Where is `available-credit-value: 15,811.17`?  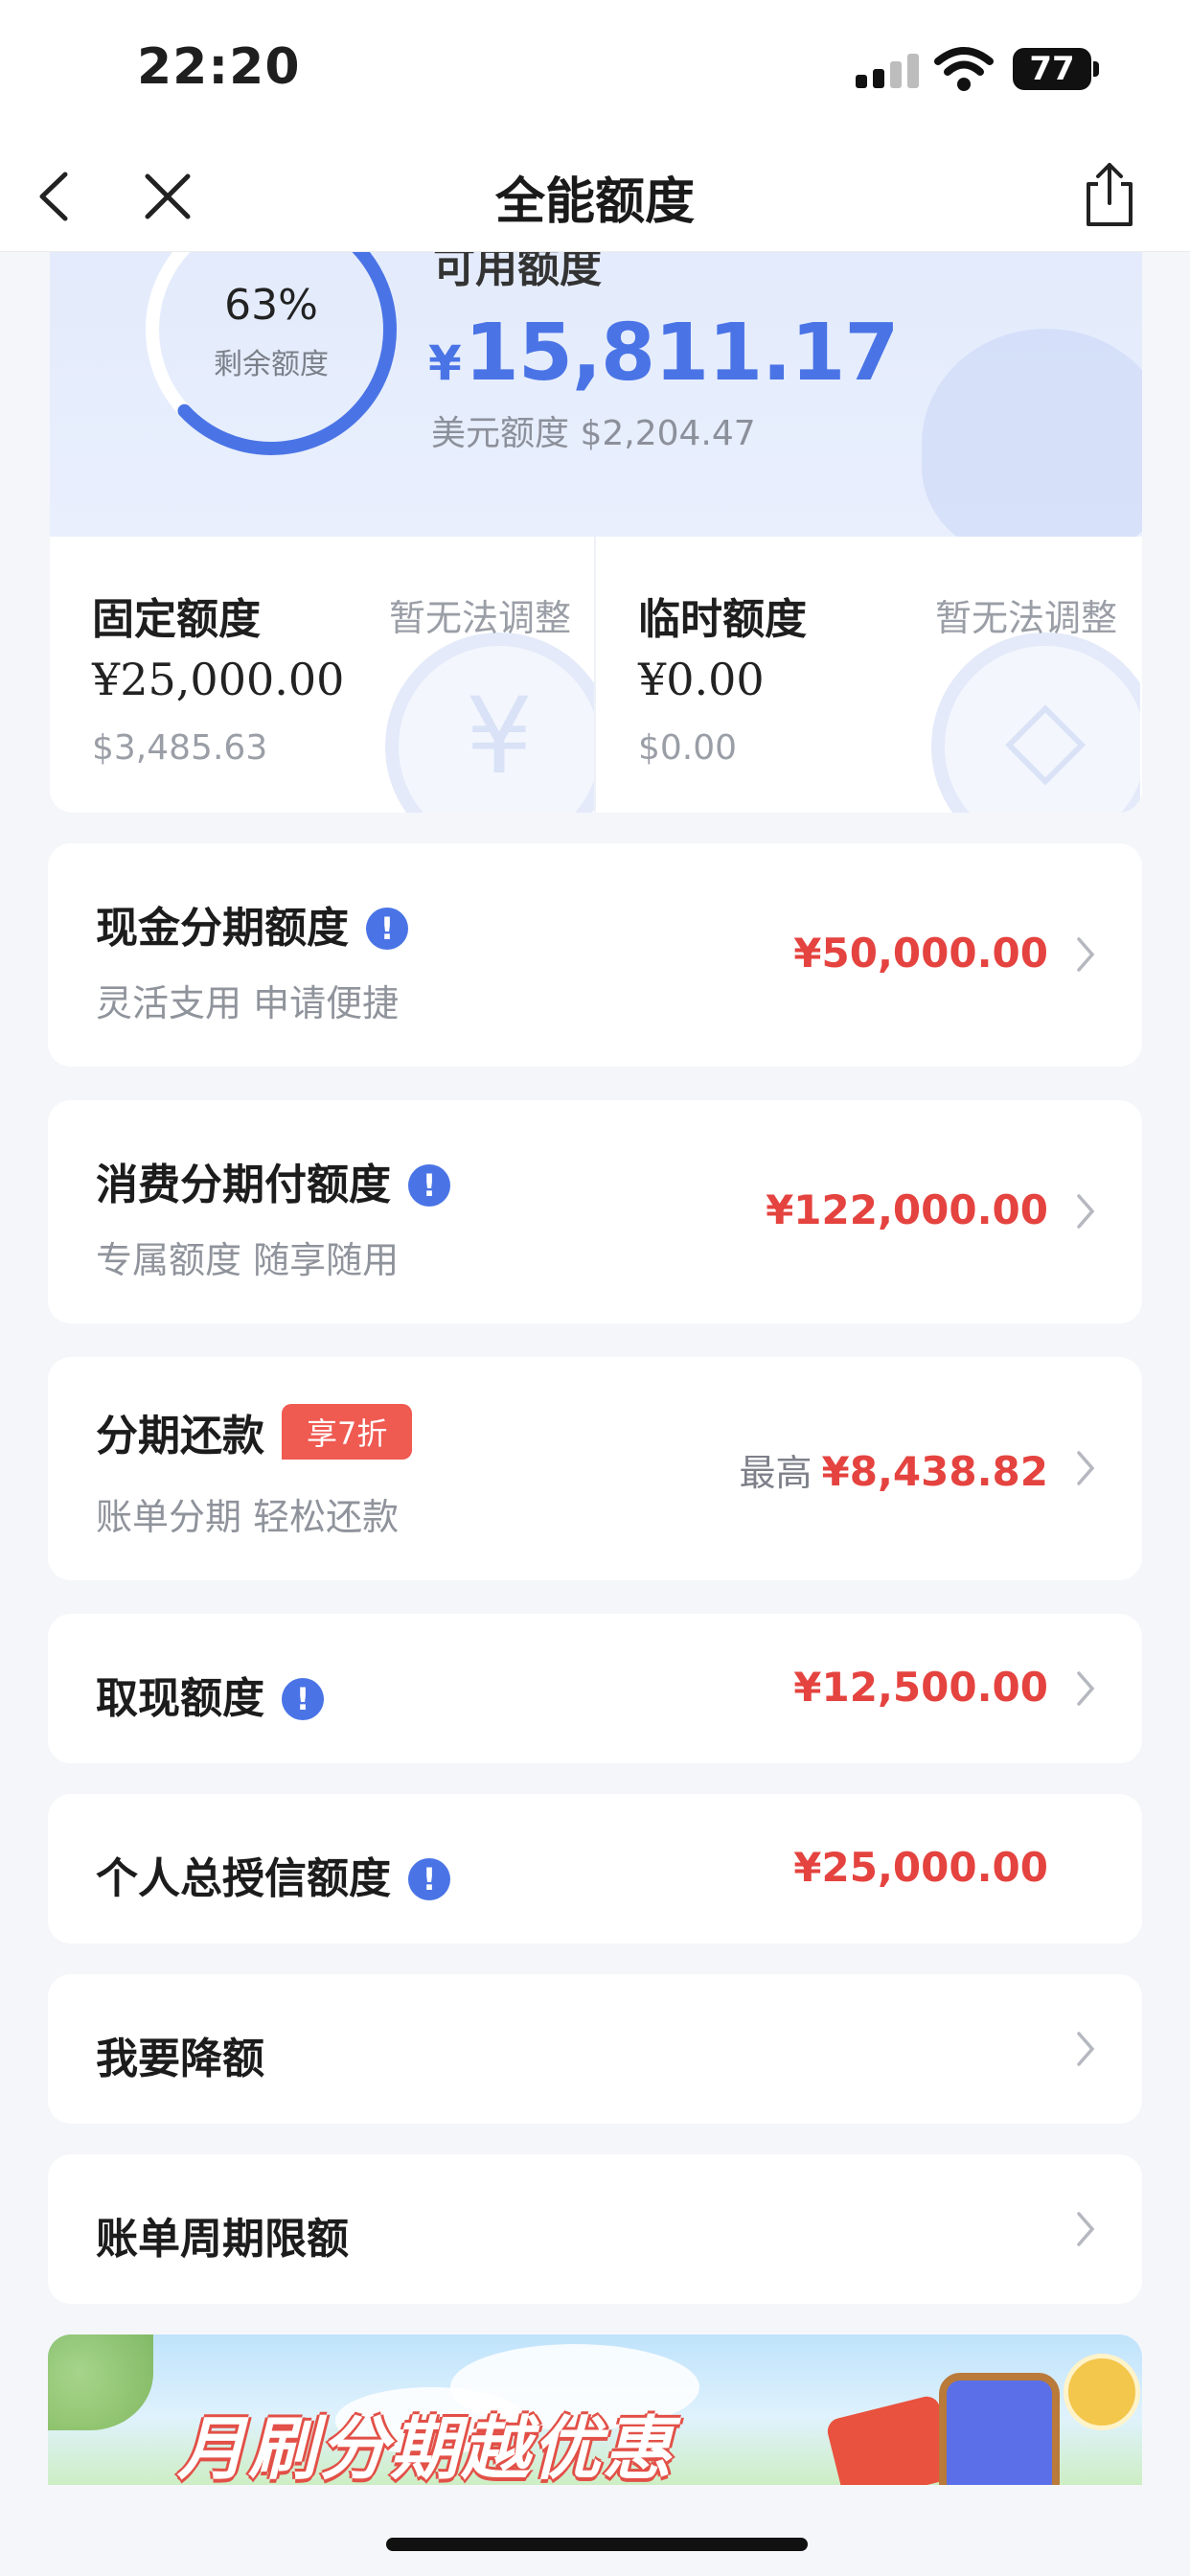 available-credit-value: 15,811.17 is located at coordinates (682, 353).